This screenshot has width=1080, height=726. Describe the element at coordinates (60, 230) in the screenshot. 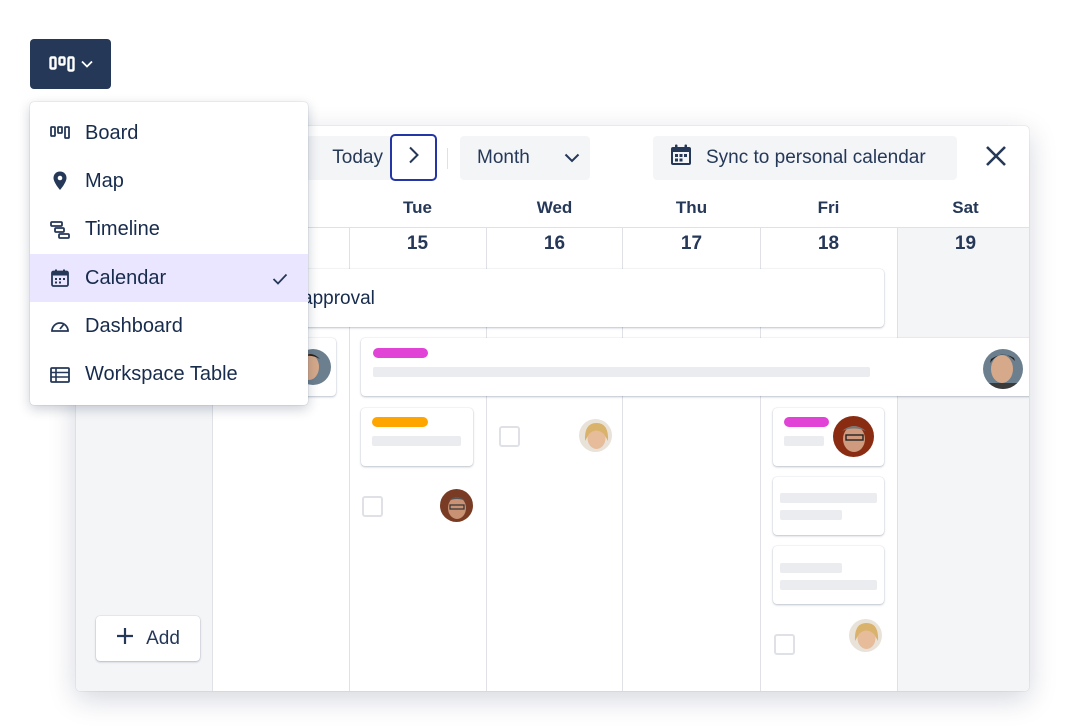

I see `timeline-icon` at that location.